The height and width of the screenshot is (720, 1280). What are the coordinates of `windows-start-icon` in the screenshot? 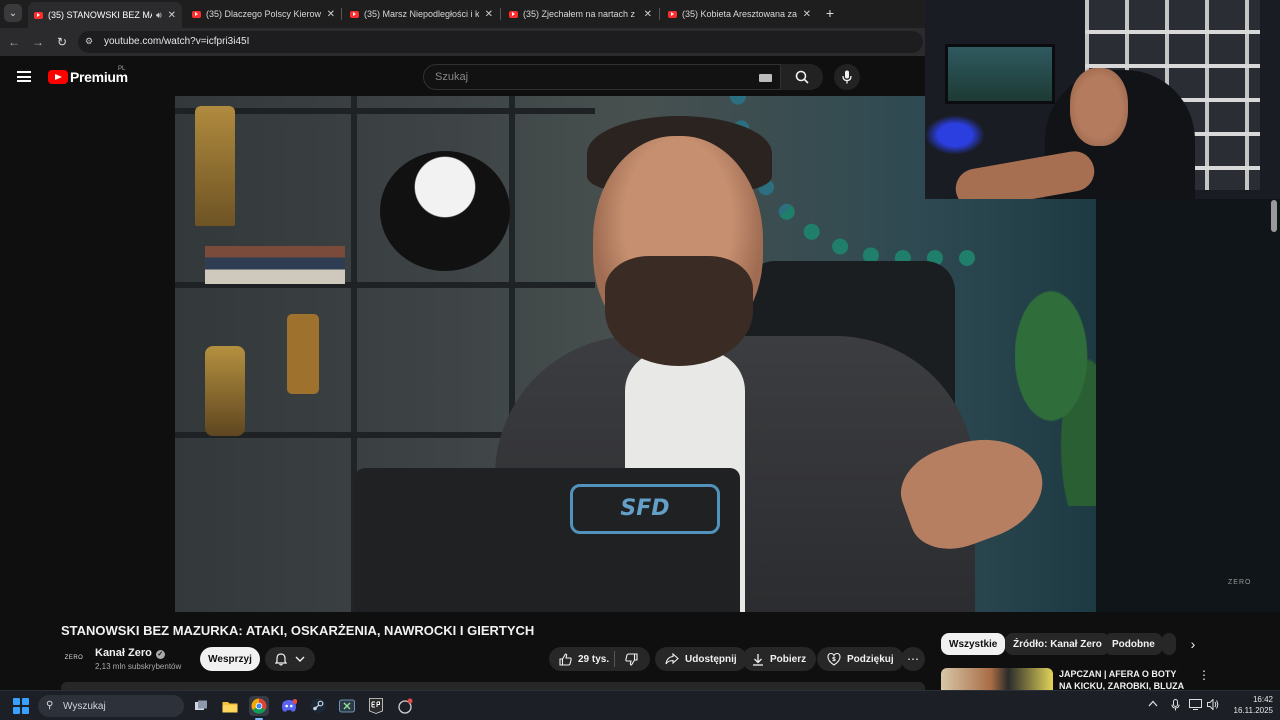 It's located at (21, 706).